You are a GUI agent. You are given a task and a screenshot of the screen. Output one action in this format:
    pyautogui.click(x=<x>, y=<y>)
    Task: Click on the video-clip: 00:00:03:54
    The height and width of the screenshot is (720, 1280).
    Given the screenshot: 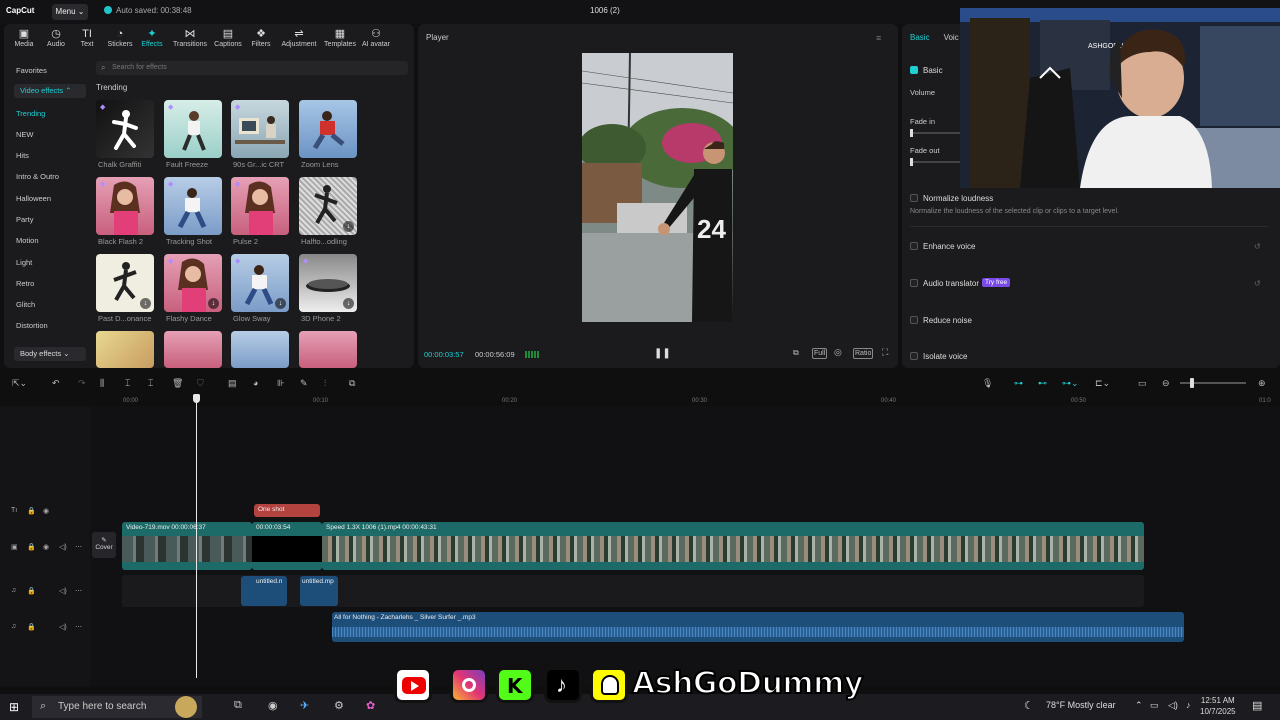 What is the action you would take?
    pyautogui.click(x=287, y=546)
    